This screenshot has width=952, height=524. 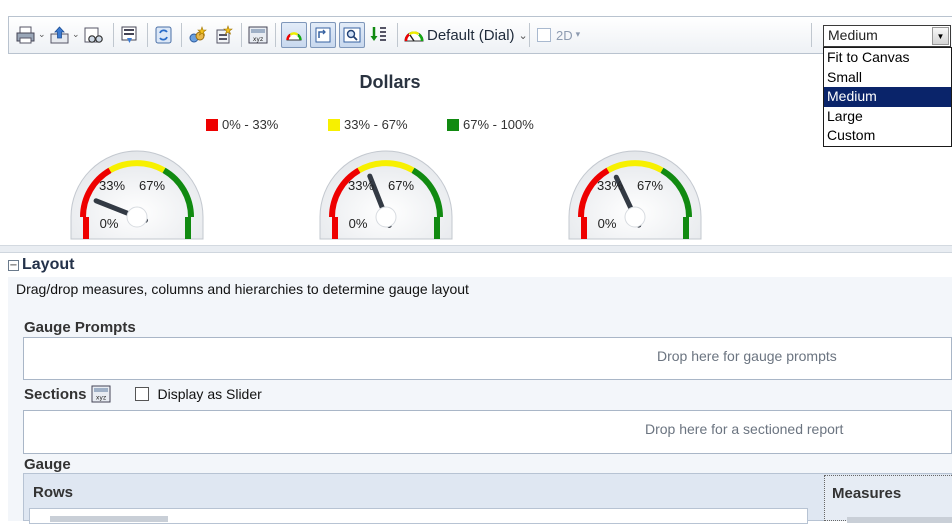 I want to click on sections-row: Sections xyz Display as Slider, so click(x=143, y=394).